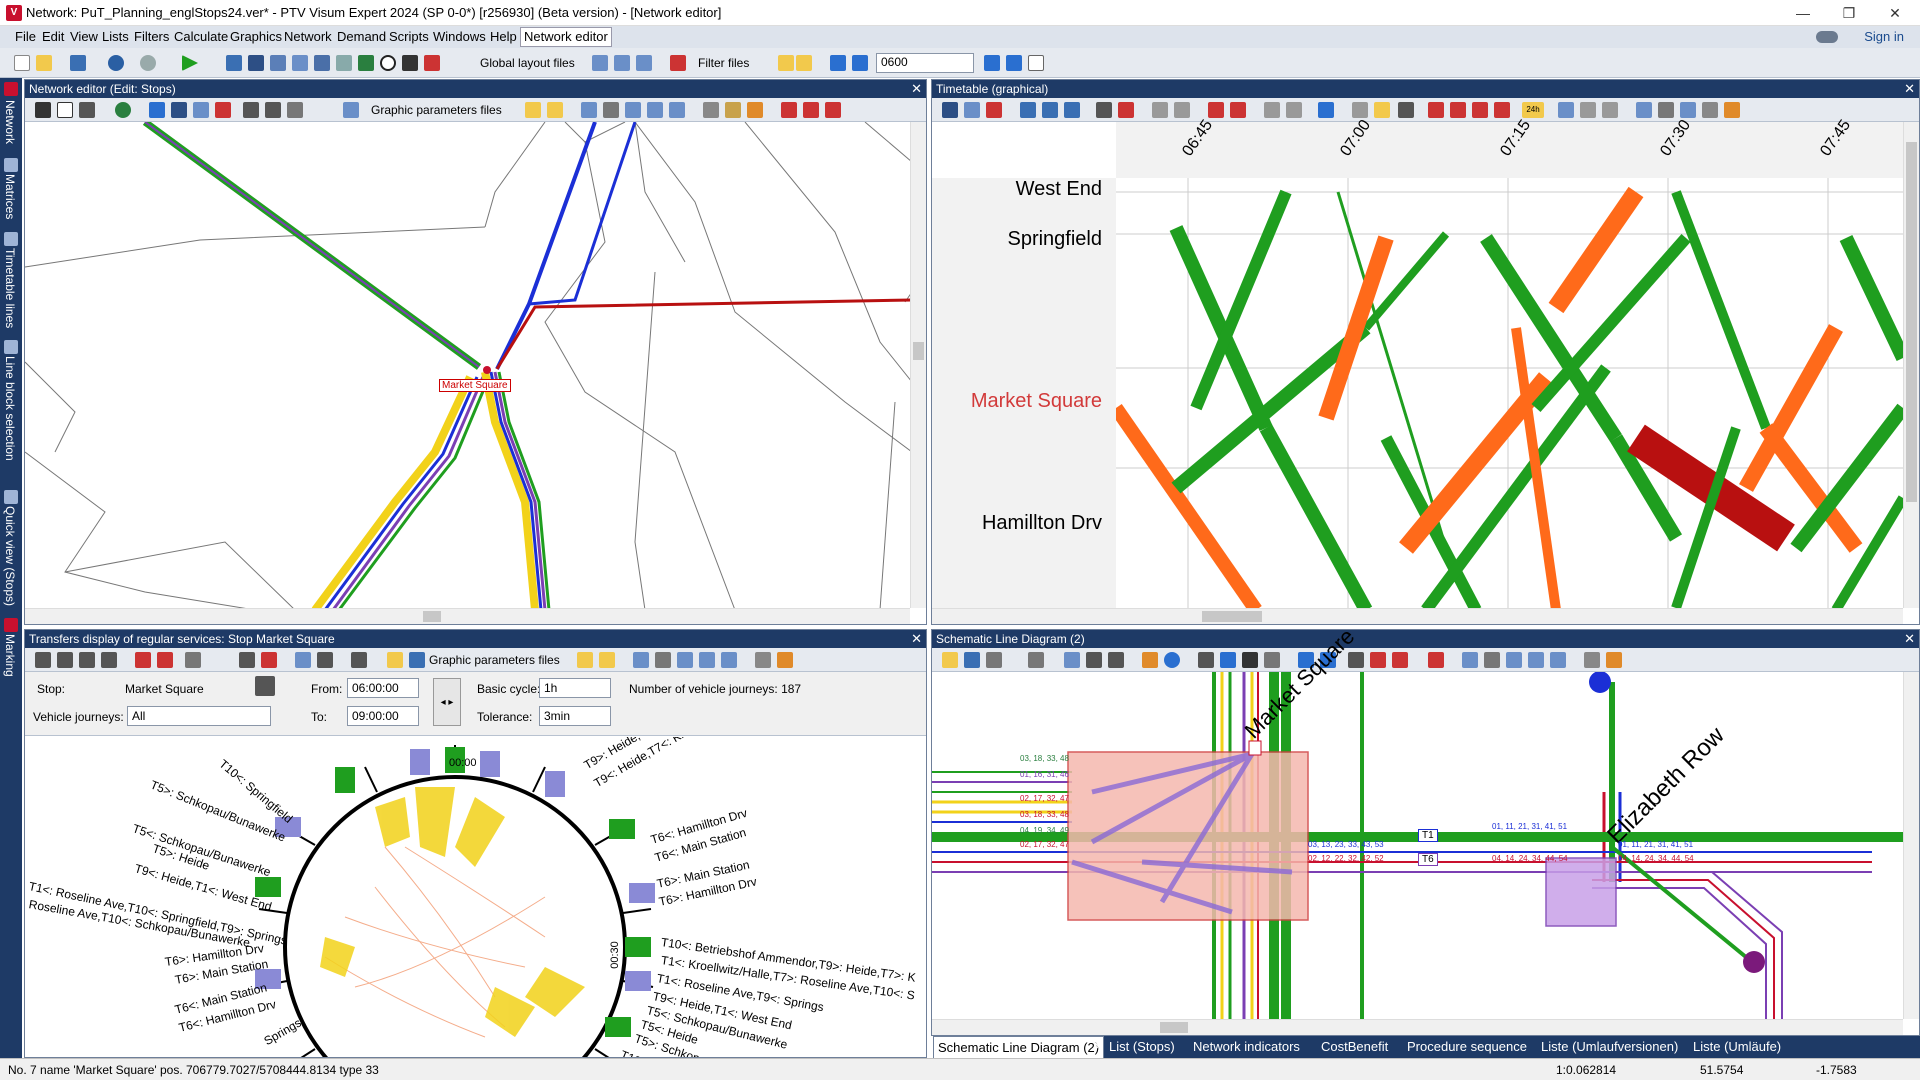 The height and width of the screenshot is (1080, 1920). What do you see at coordinates (116, 63) in the screenshot?
I see `undo-icon` at bounding box center [116, 63].